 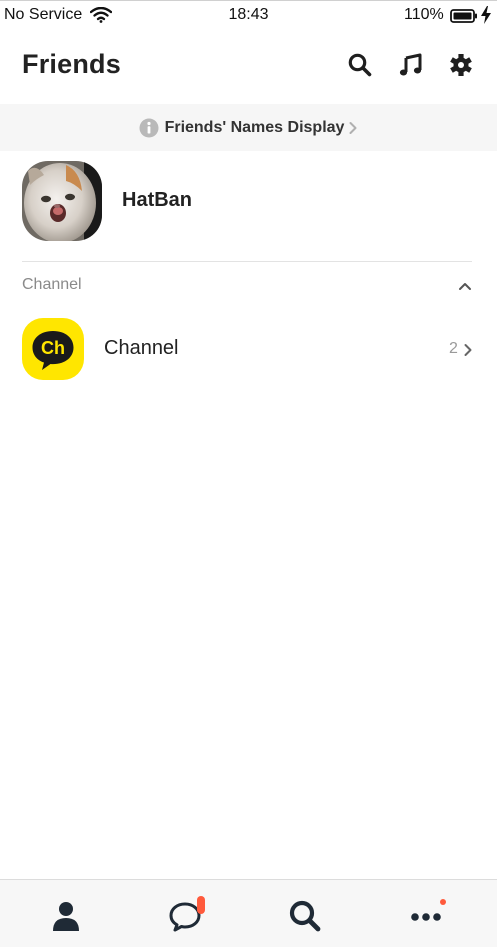 I want to click on search-tab, so click(x=305, y=916).